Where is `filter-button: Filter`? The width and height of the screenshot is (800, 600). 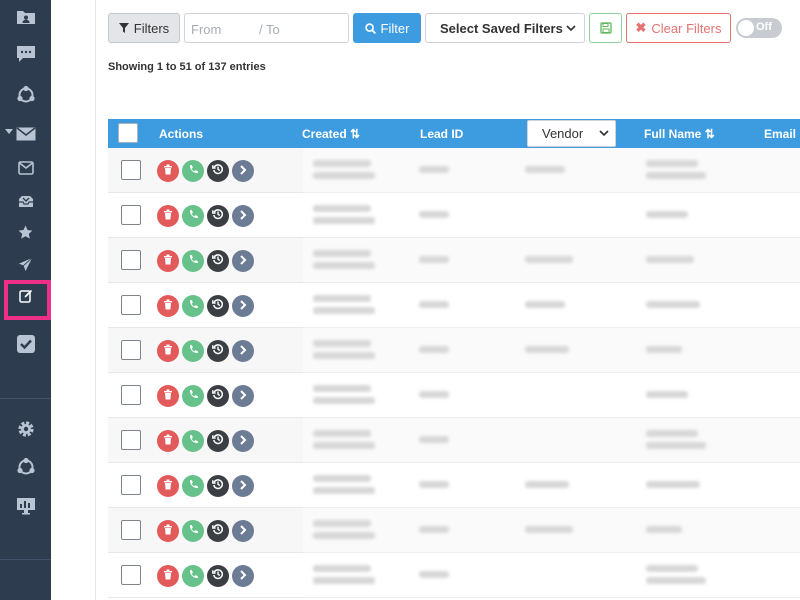
filter-button: Filter is located at coordinates (387, 28).